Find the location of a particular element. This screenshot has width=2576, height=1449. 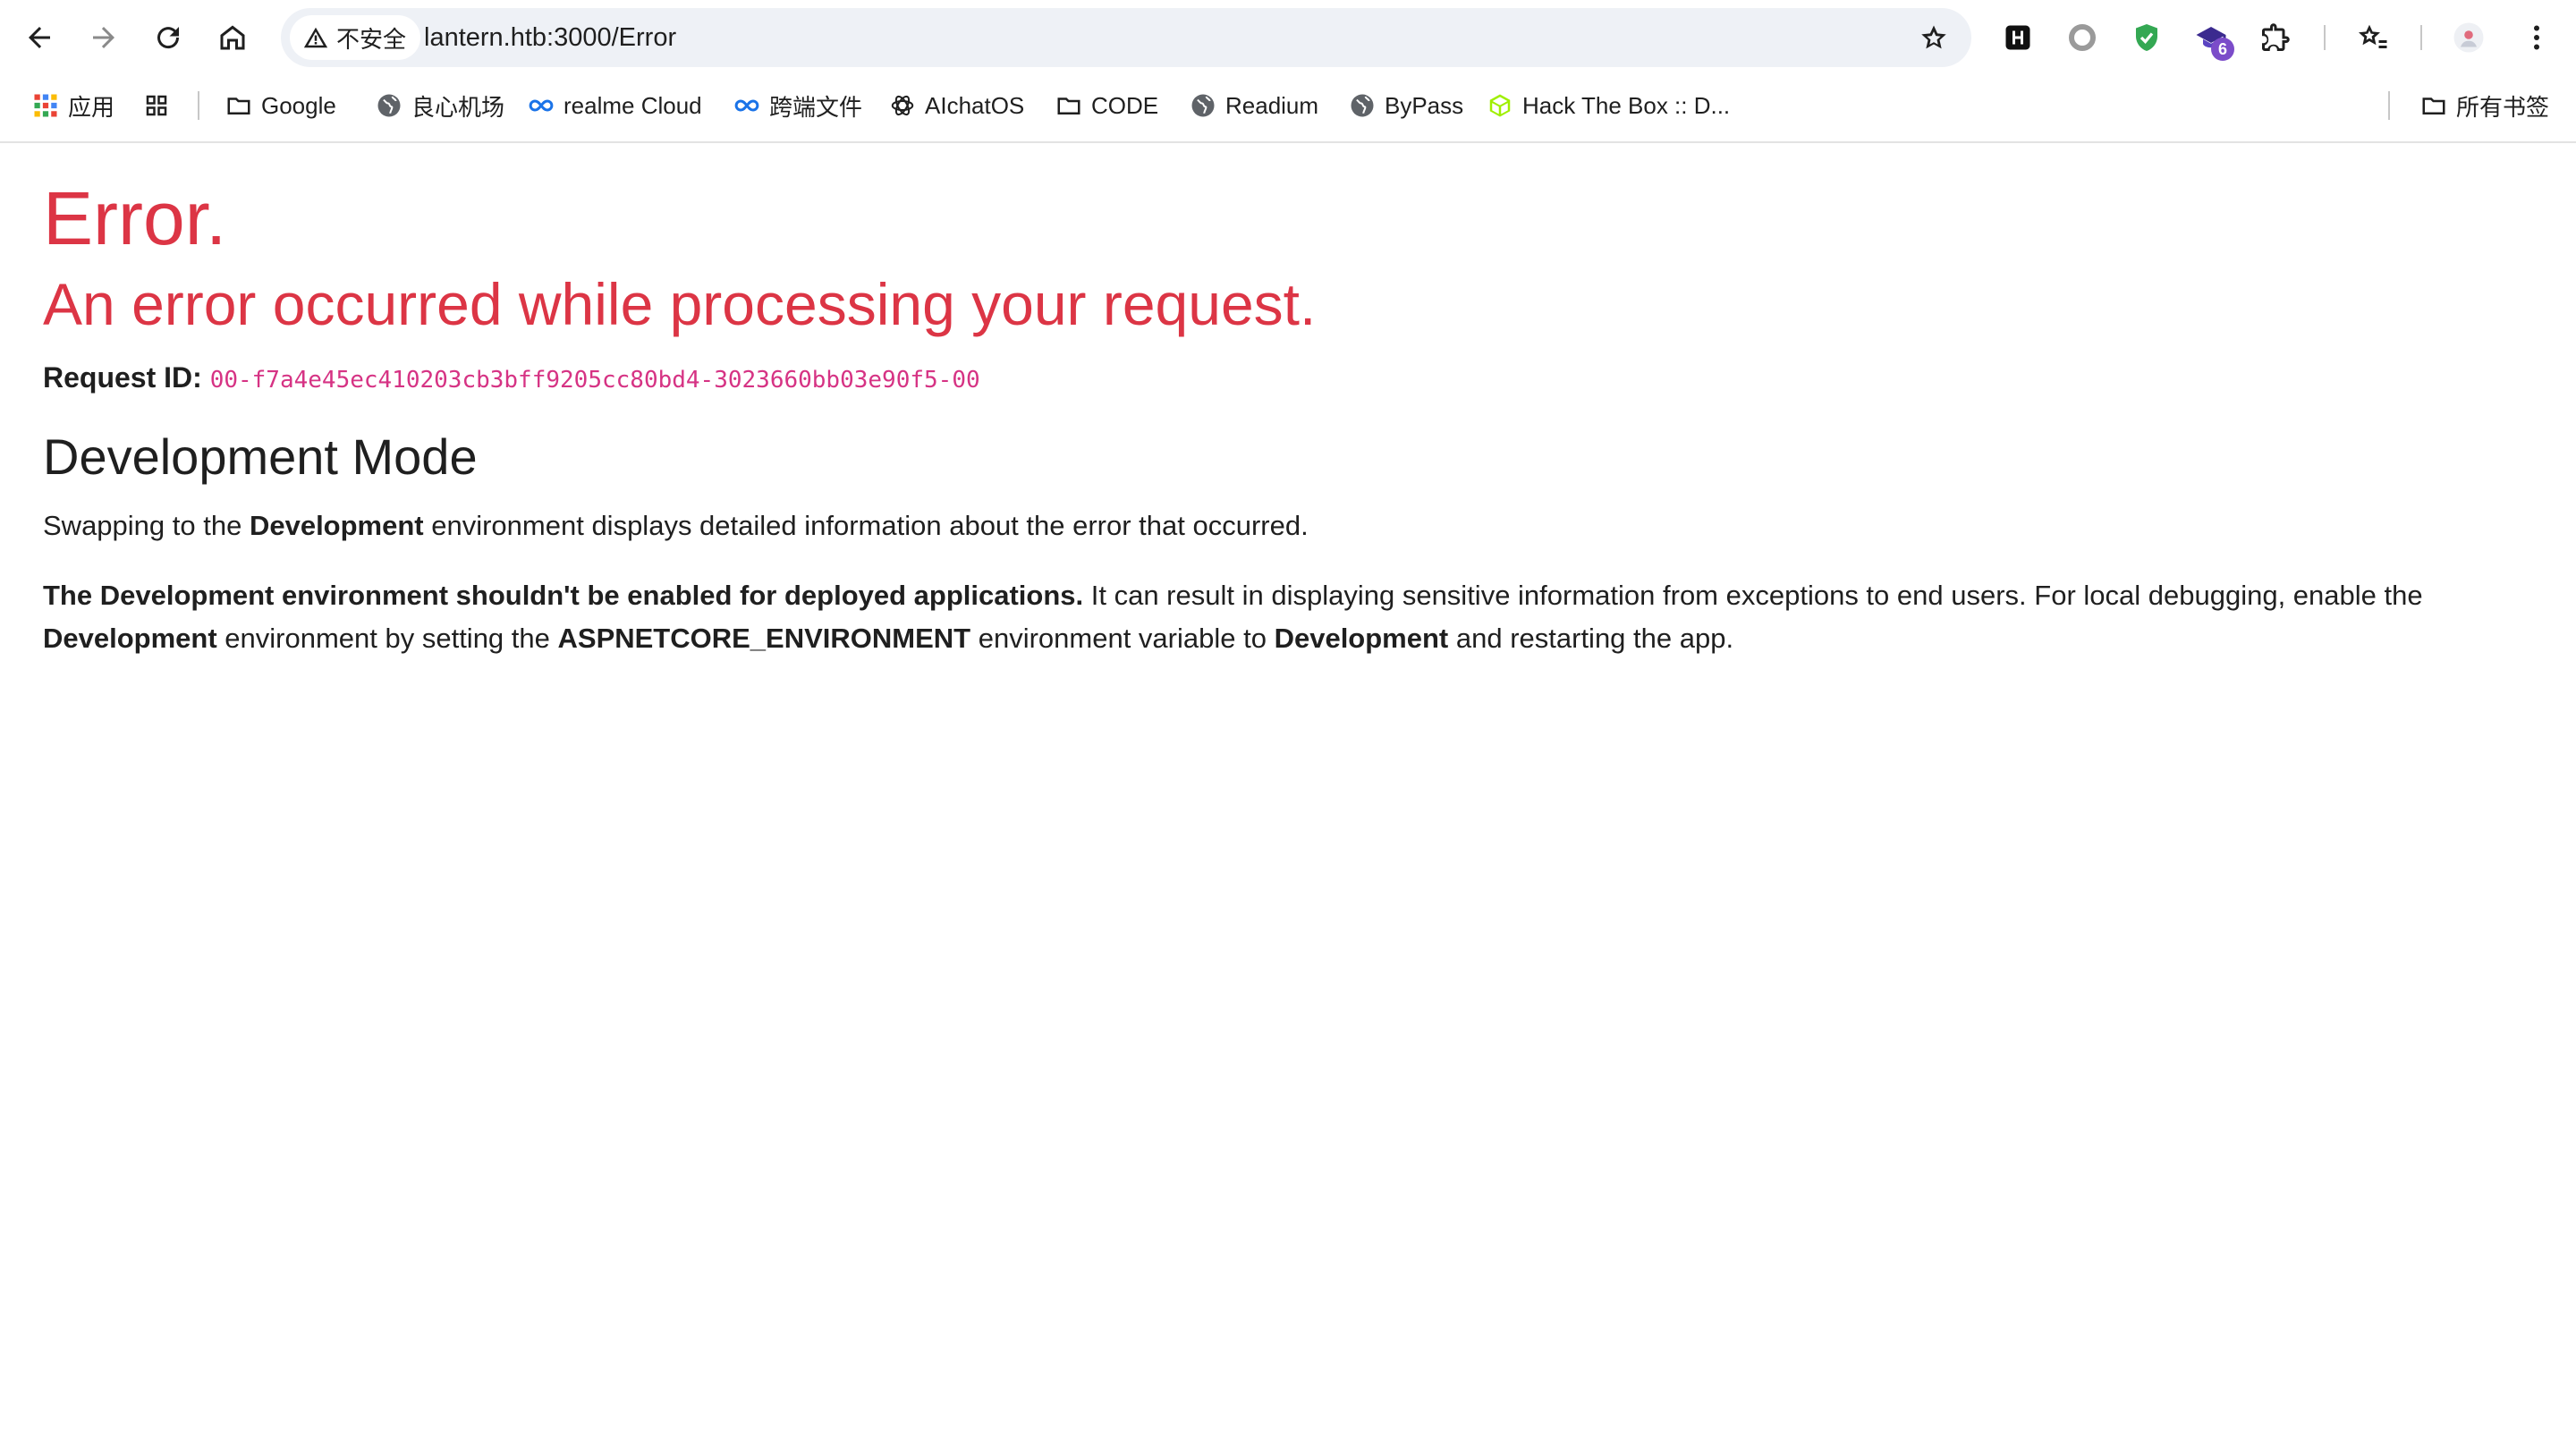

apps-grid-icon is located at coordinates (45, 105).